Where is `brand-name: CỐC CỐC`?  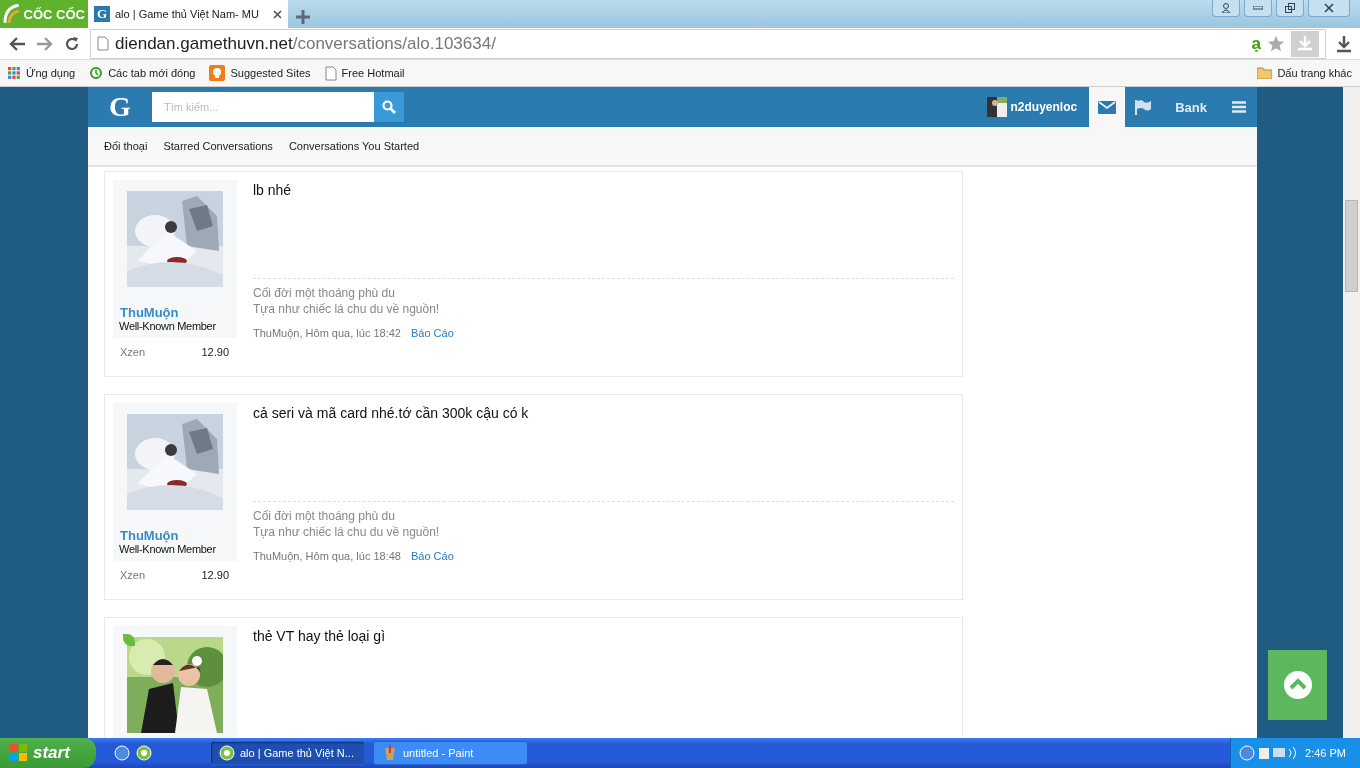 brand-name: CỐC CỐC is located at coordinates (54, 14).